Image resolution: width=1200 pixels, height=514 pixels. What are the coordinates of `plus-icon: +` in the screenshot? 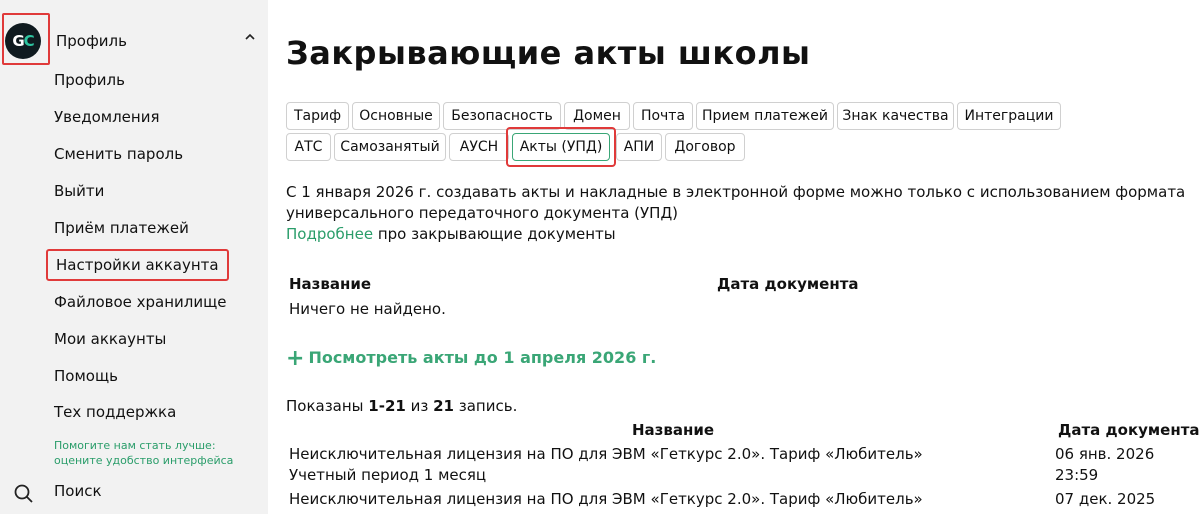 It's located at (295, 358).